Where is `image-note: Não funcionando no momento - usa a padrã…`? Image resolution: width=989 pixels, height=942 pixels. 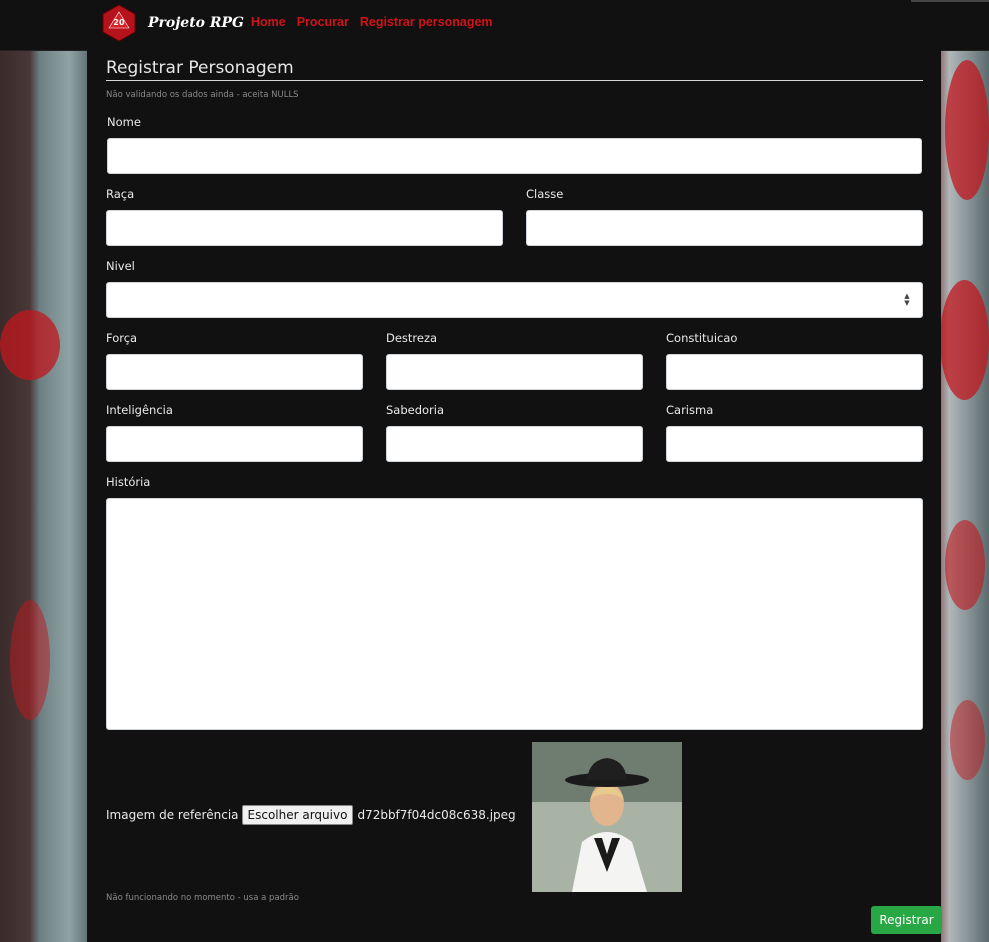 image-note: Não funcionando no momento - usa a padrã… is located at coordinates (202, 898).